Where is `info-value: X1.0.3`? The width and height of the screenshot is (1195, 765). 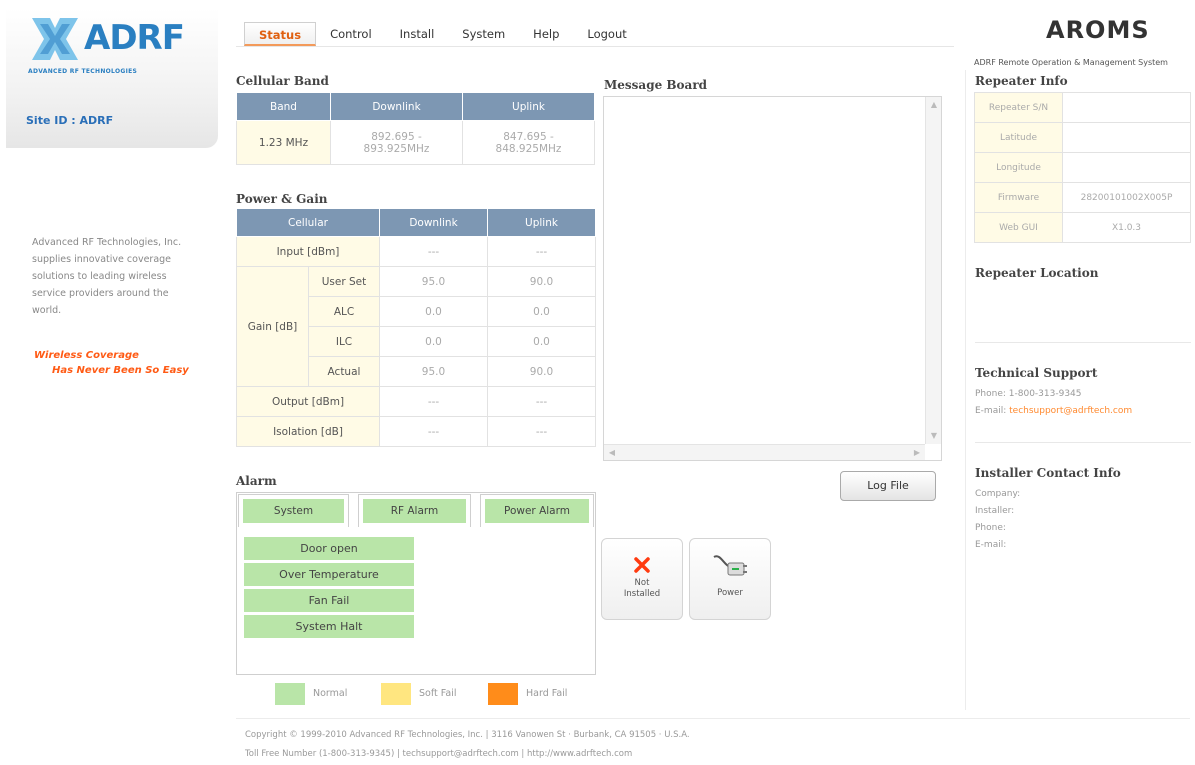
info-value: X1.0.3 is located at coordinates (1126, 227).